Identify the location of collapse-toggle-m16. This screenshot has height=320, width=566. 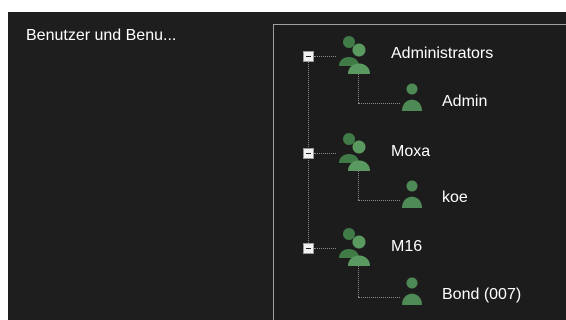
(308, 248).